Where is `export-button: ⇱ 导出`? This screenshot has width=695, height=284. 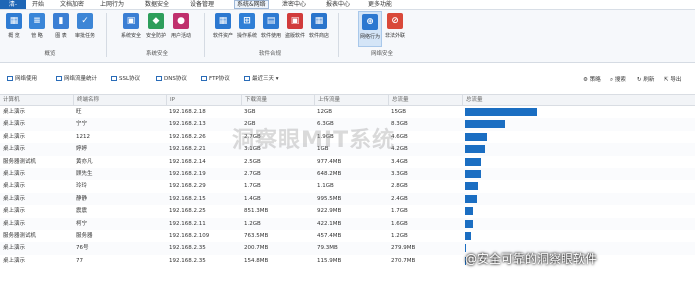
export-button: ⇱ 导出 is located at coordinates (672, 79).